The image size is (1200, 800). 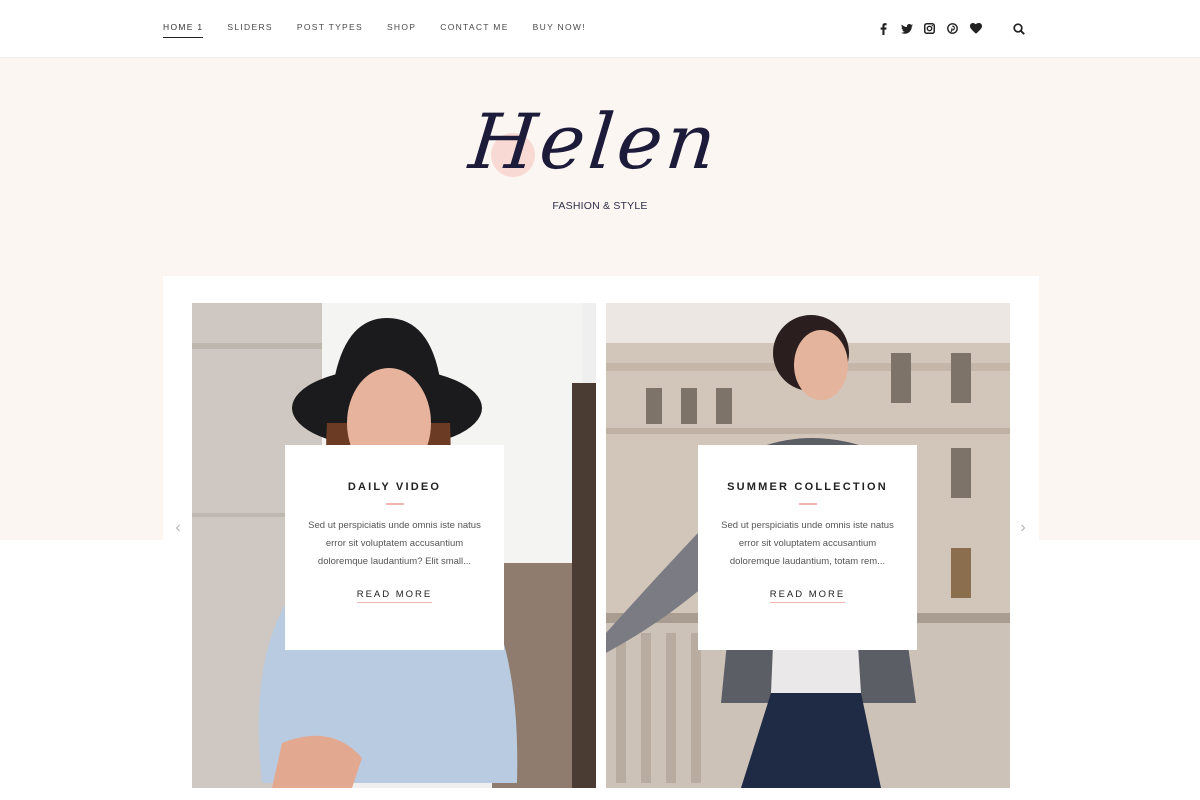 I want to click on instagram-icon, so click(x=929, y=28).